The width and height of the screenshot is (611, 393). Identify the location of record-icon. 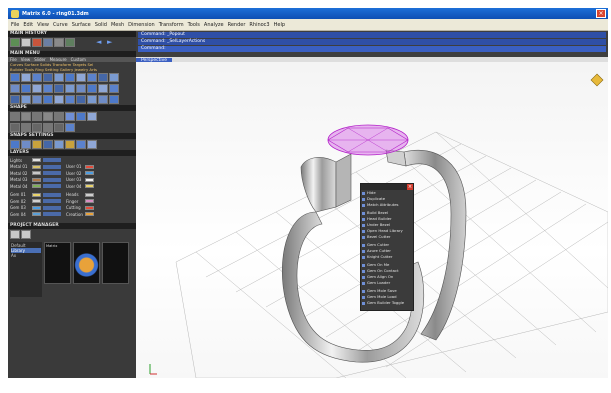
(37, 42).